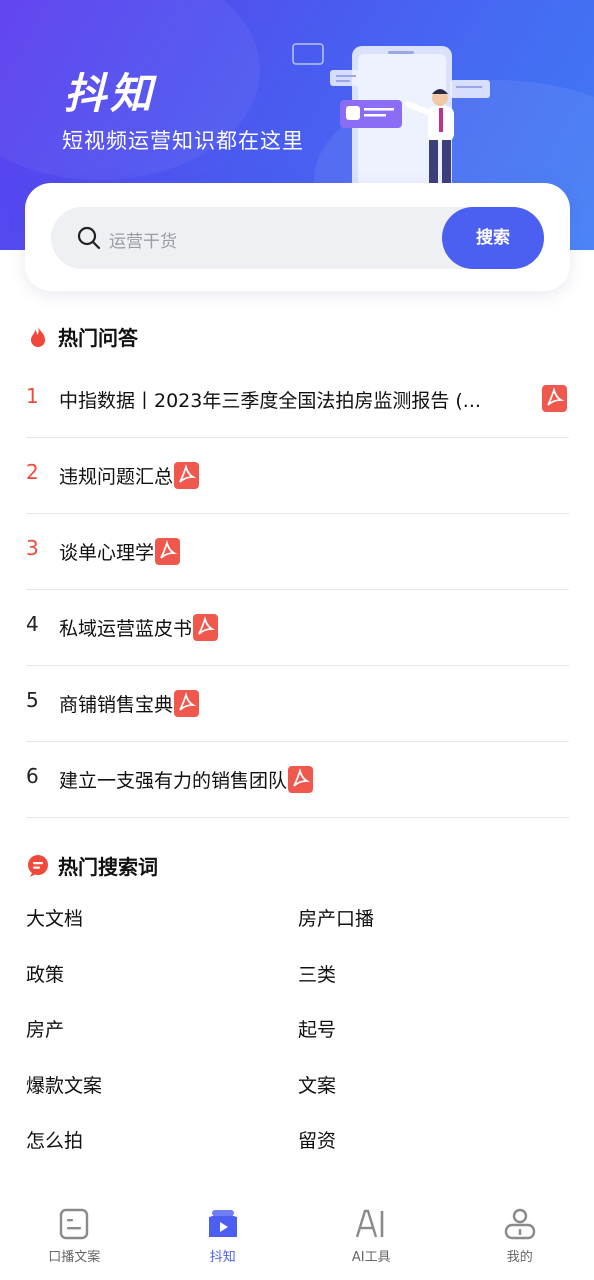 This screenshot has height=1280, width=594. I want to click on list-item: 2 违规问题汇总, so click(297, 476).